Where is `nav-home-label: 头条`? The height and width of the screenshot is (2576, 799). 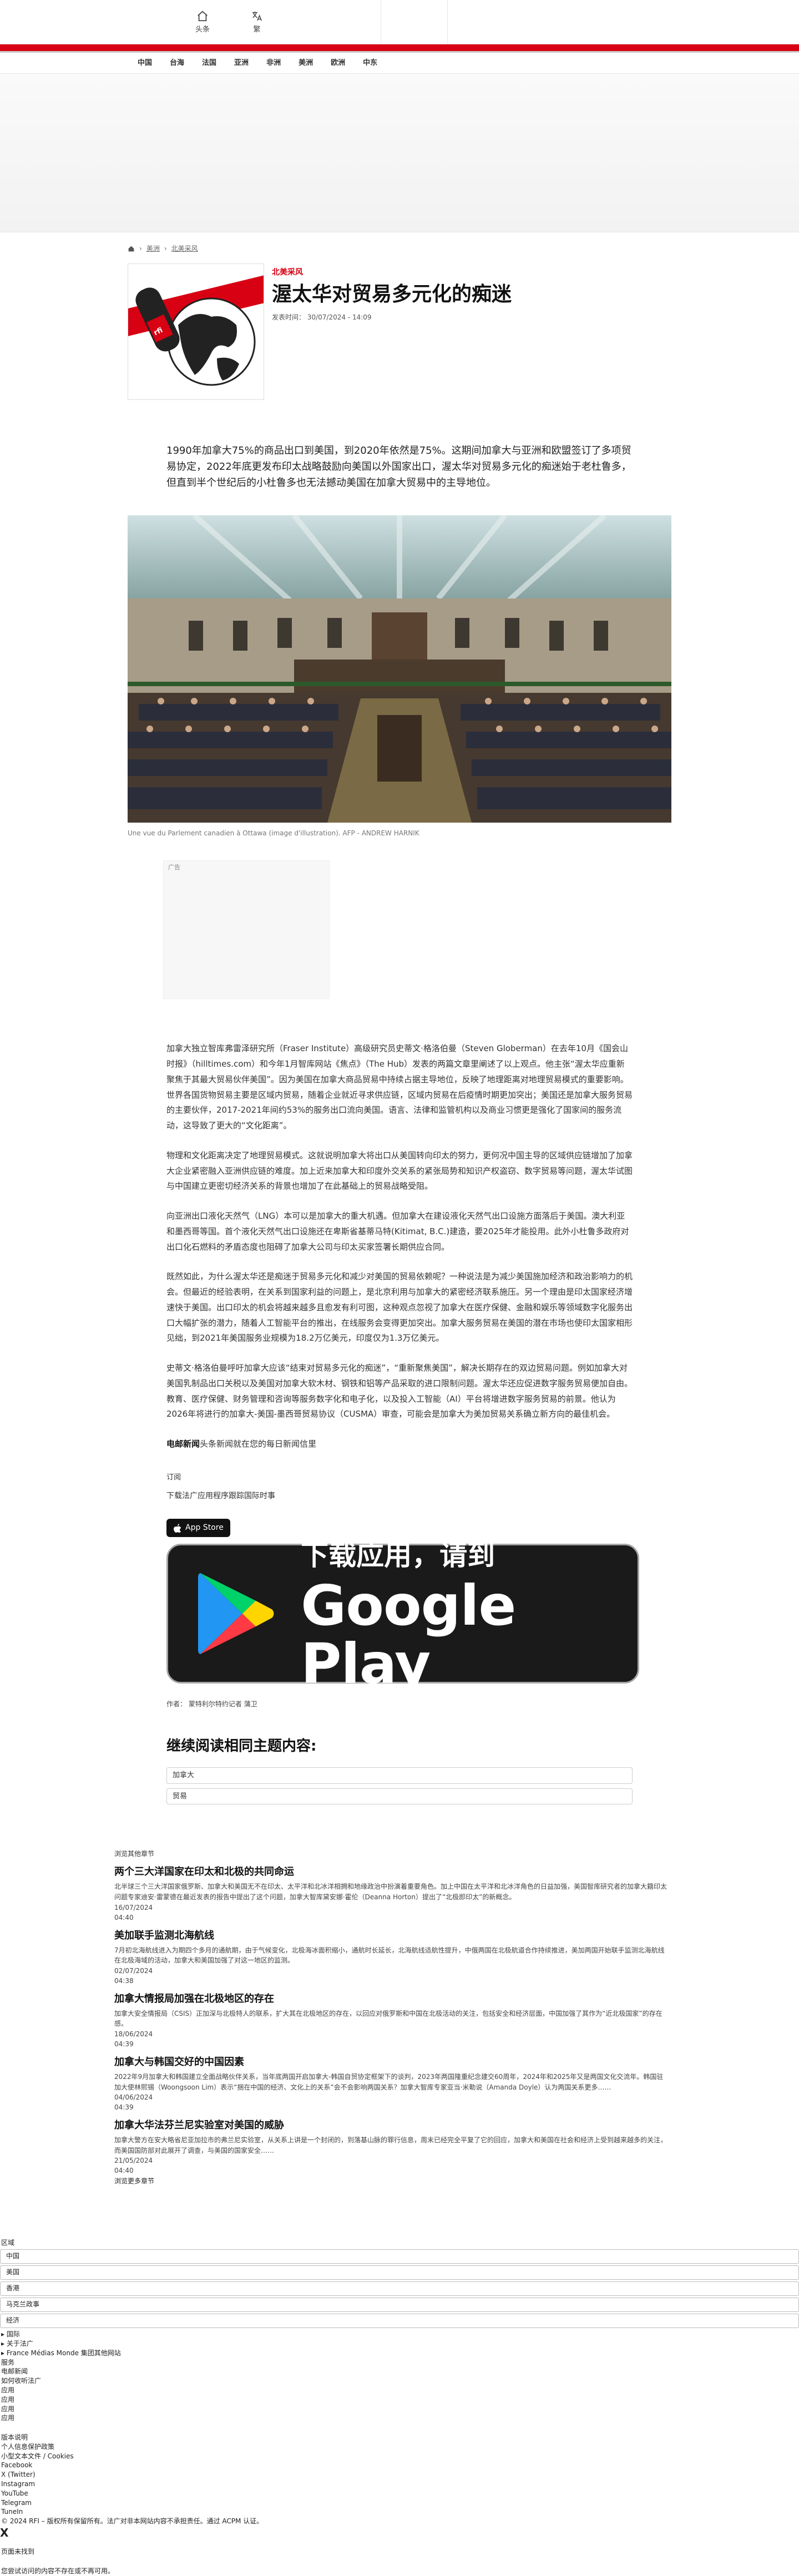 nav-home-label: 头条 is located at coordinates (203, 30).